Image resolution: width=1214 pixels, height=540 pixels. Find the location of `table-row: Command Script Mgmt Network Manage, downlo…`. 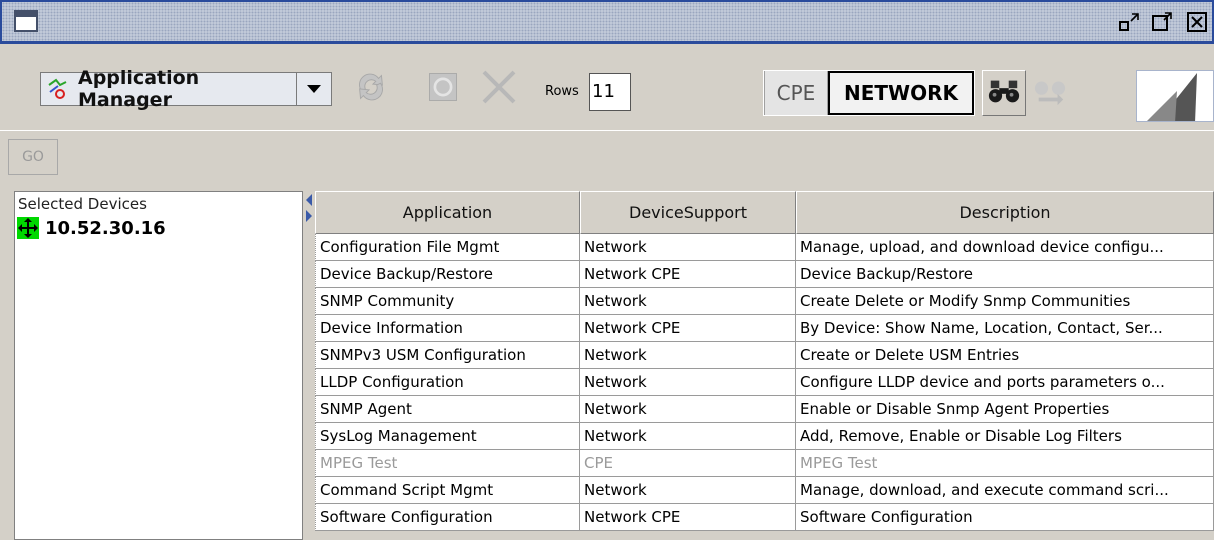

table-row: Command Script Mgmt Network Manage, downlo… is located at coordinates (764, 490).